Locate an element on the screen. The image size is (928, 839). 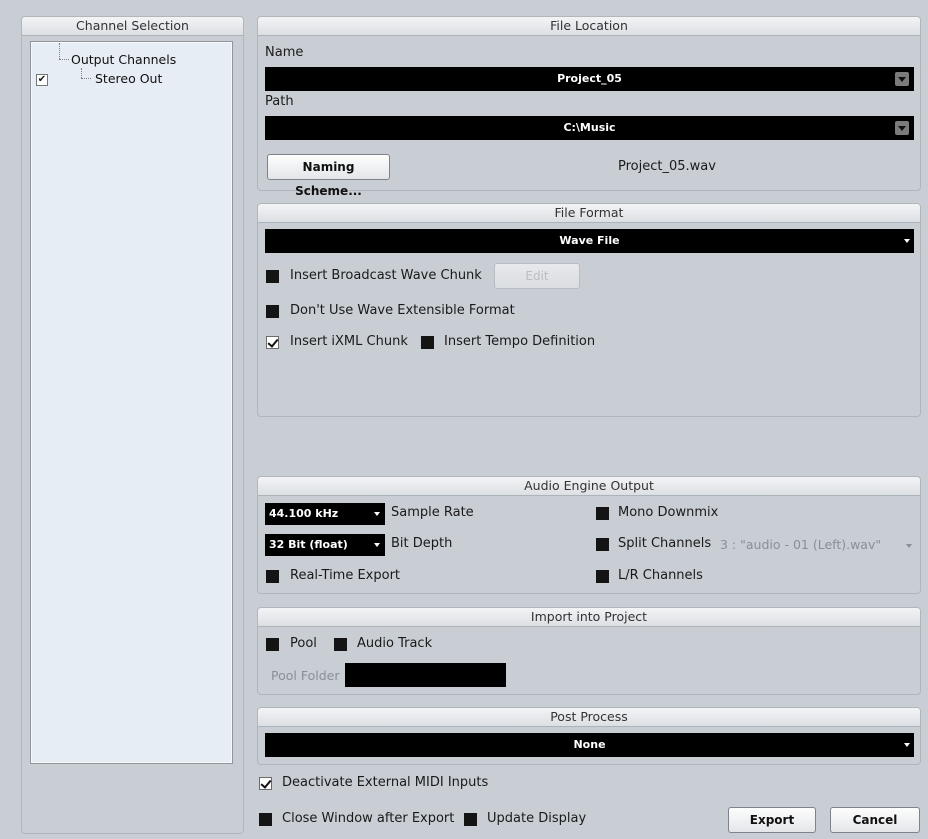
realtime-export-checkbox is located at coordinates (272, 576).